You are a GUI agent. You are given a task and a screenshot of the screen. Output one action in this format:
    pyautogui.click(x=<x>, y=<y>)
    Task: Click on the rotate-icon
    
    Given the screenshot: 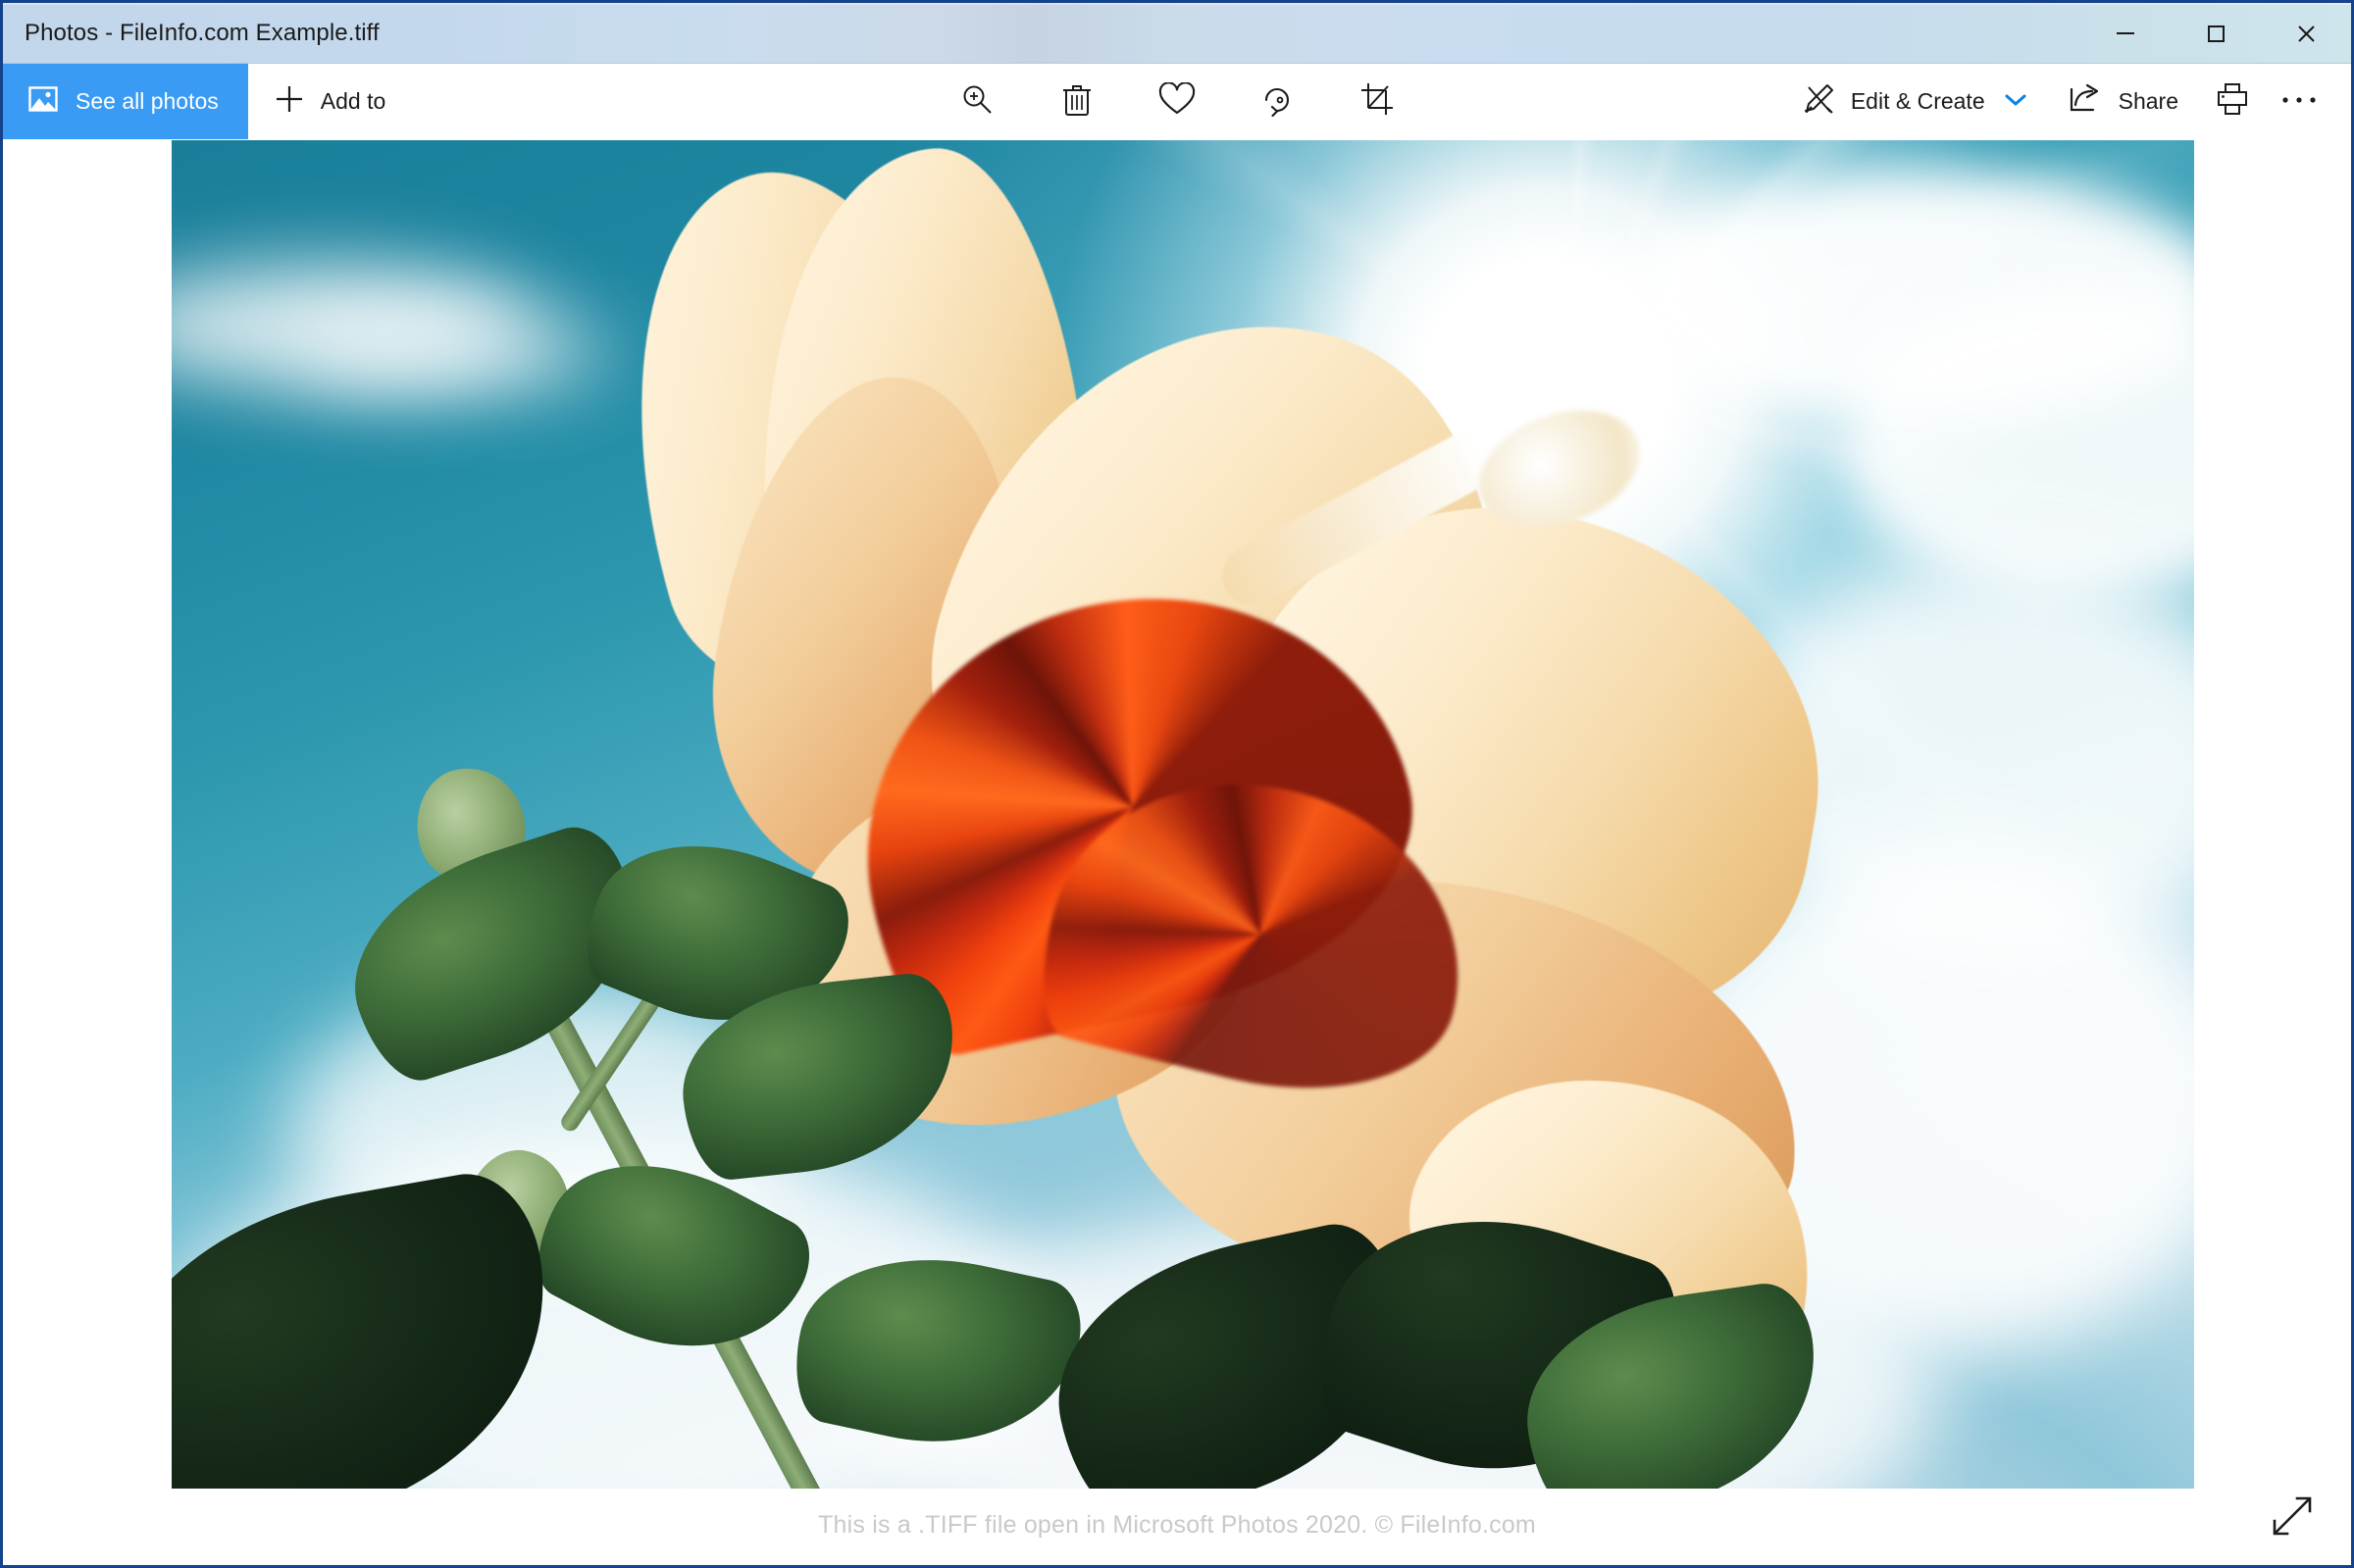 What is the action you would take?
    pyautogui.click(x=1277, y=101)
    